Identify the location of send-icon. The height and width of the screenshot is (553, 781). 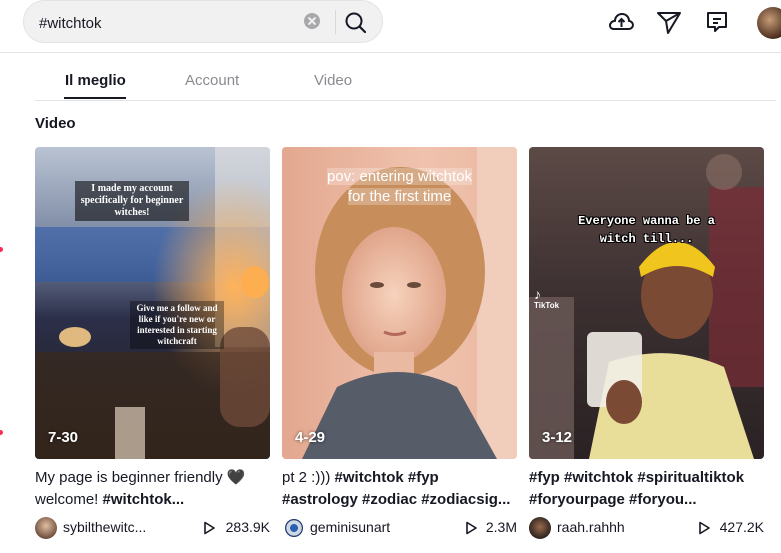
(669, 22).